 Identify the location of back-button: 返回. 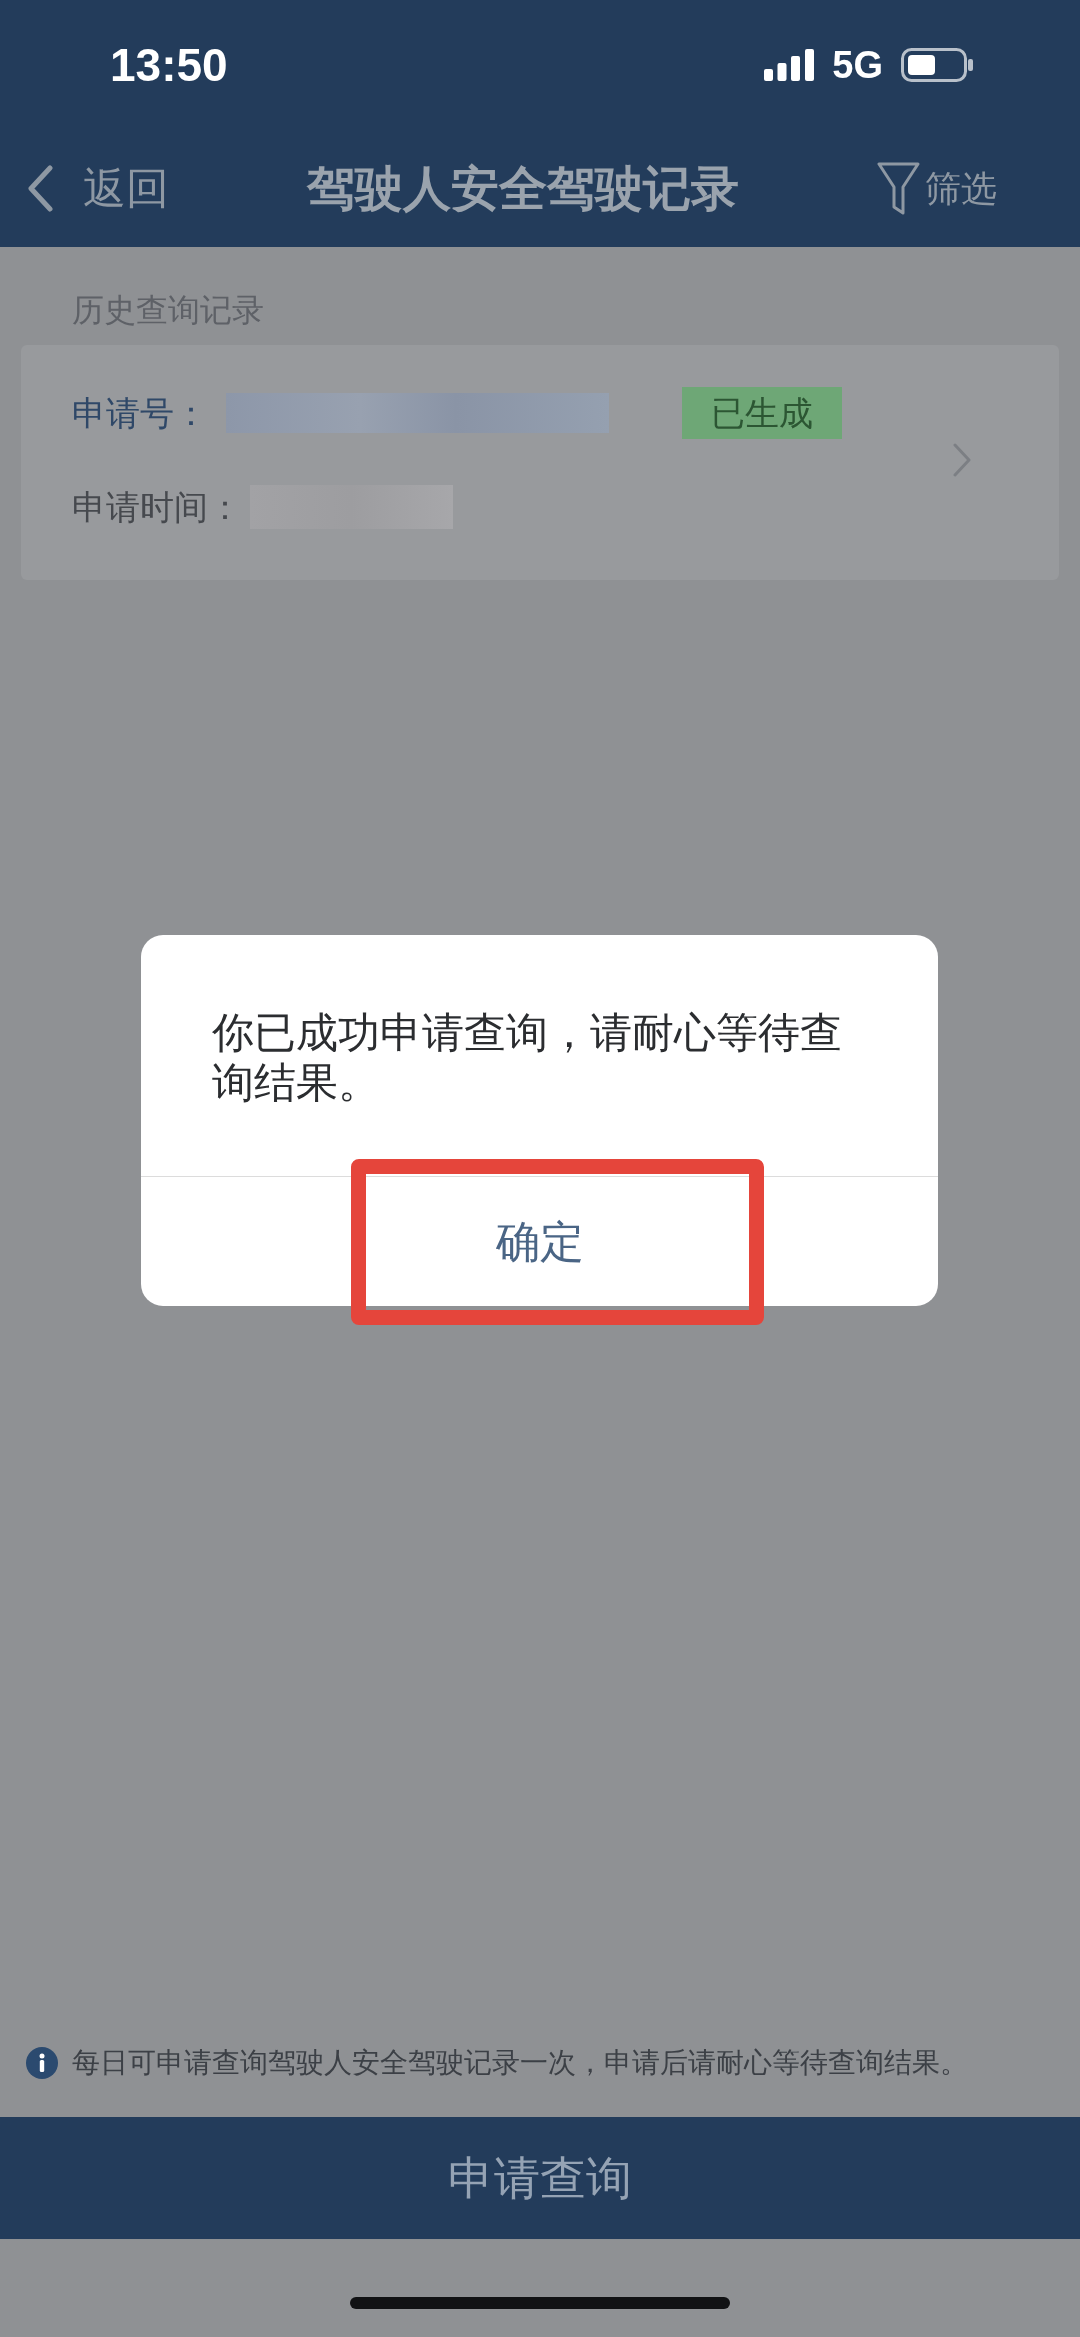
(98, 188).